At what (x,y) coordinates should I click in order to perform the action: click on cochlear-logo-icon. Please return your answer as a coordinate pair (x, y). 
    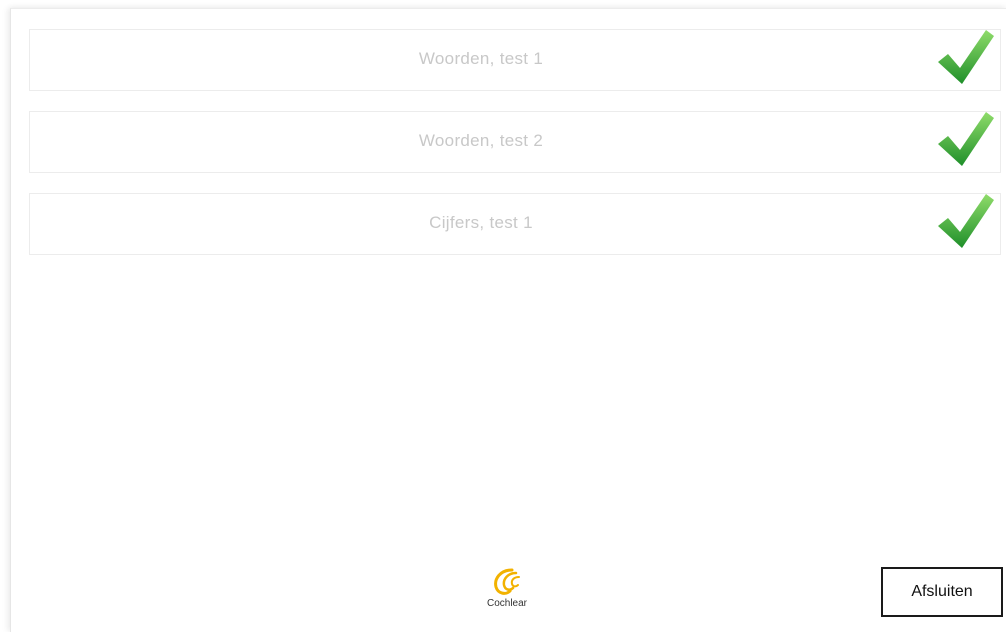
    Looking at the image, I should click on (507, 581).